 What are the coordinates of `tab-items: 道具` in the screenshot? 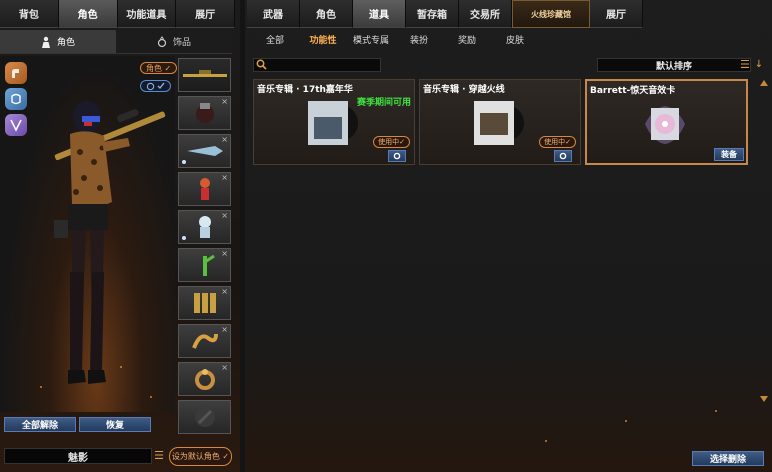 It's located at (379, 14).